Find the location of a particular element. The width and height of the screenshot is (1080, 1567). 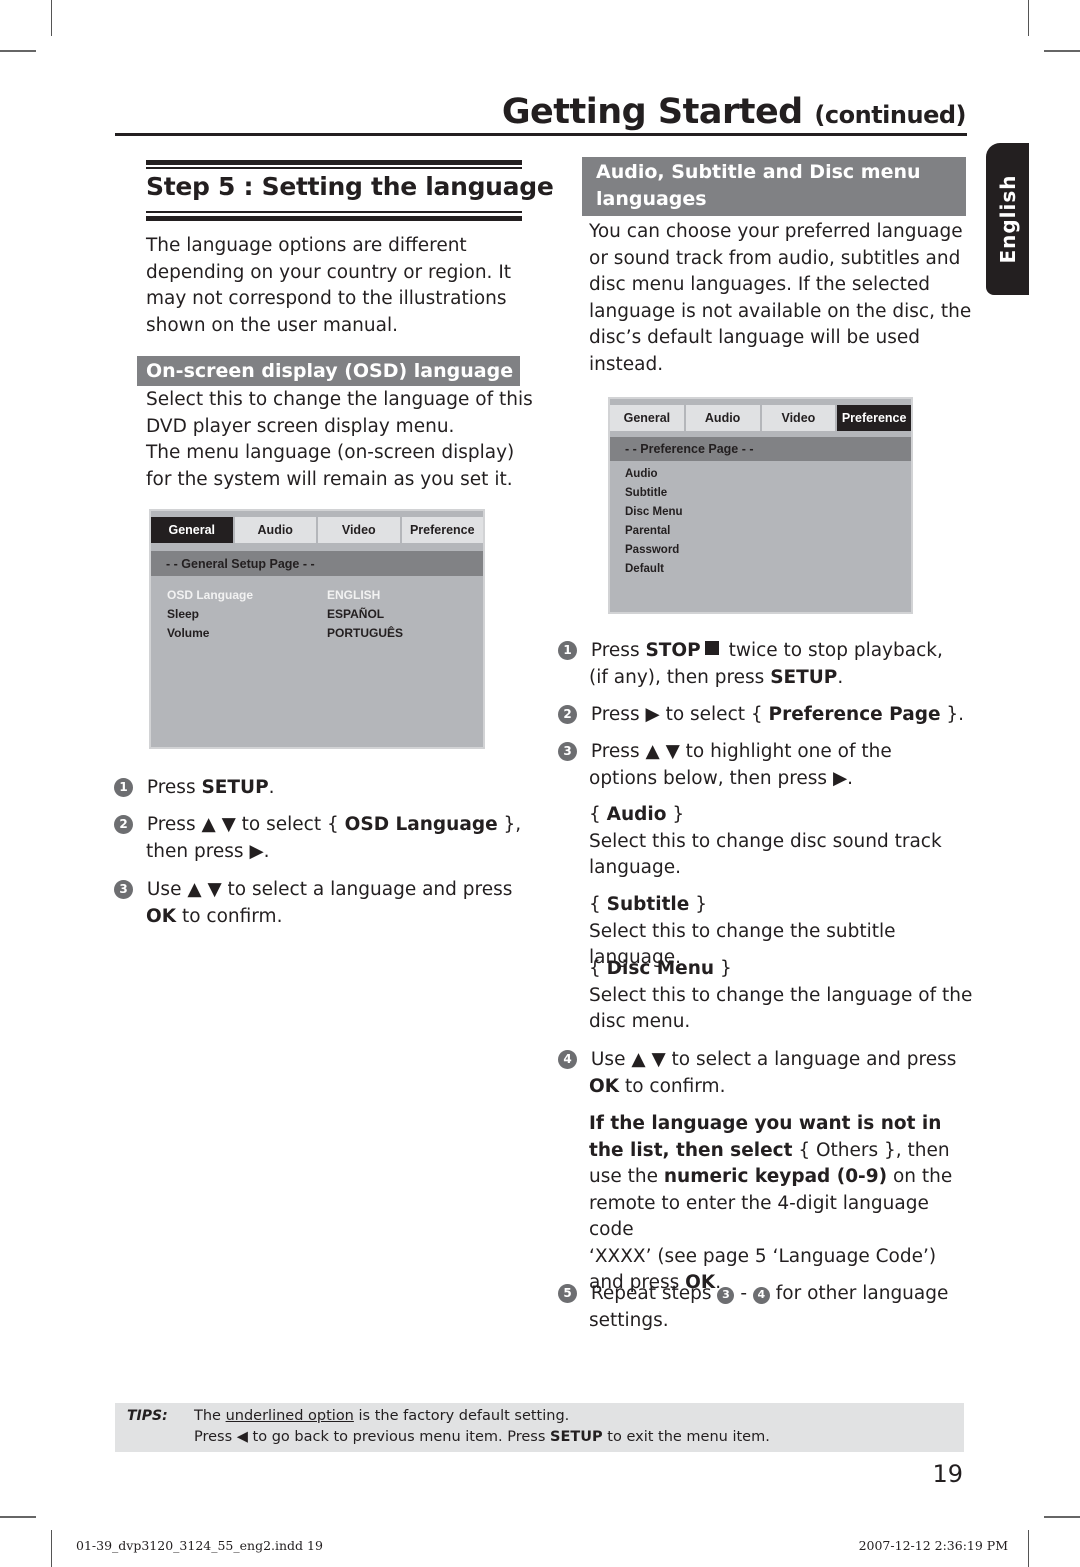

osd-tab-bar: General Audio Video Preference is located at coordinates (760, 418).